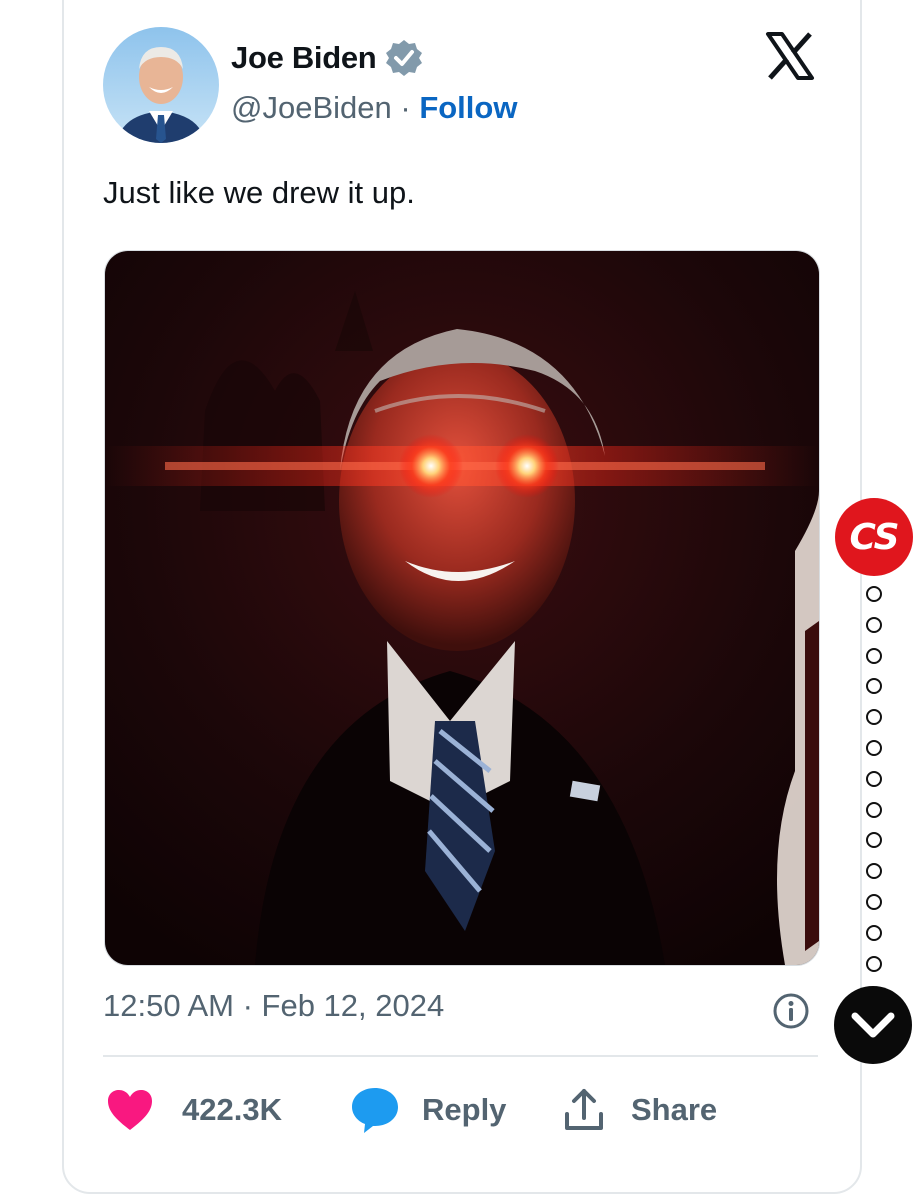 The height and width of the screenshot is (1194, 922). What do you see at coordinates (161, 85) in the screenshot?
I see `avatar` at bounding box center [161, 85].